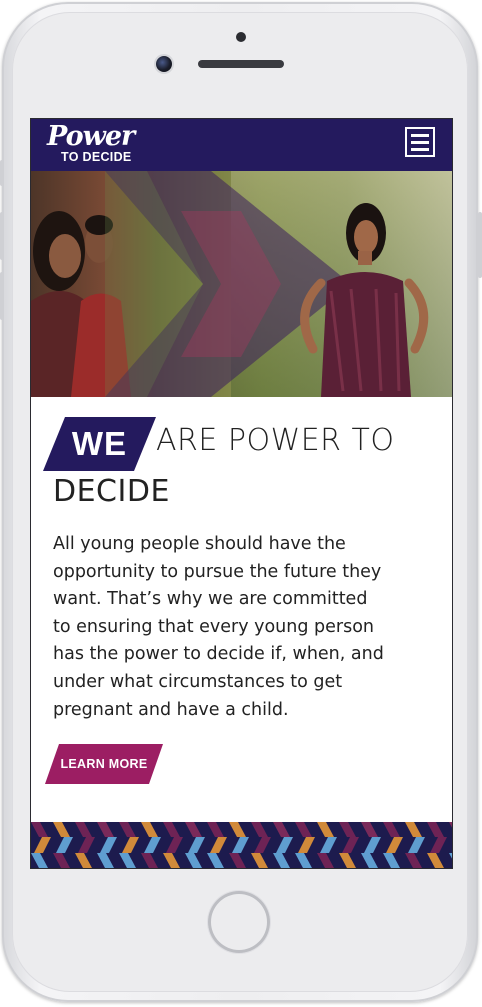 The height and width of the screenshot is (1007, 482). I want to click on headline-we: WE, so click(99, 443).